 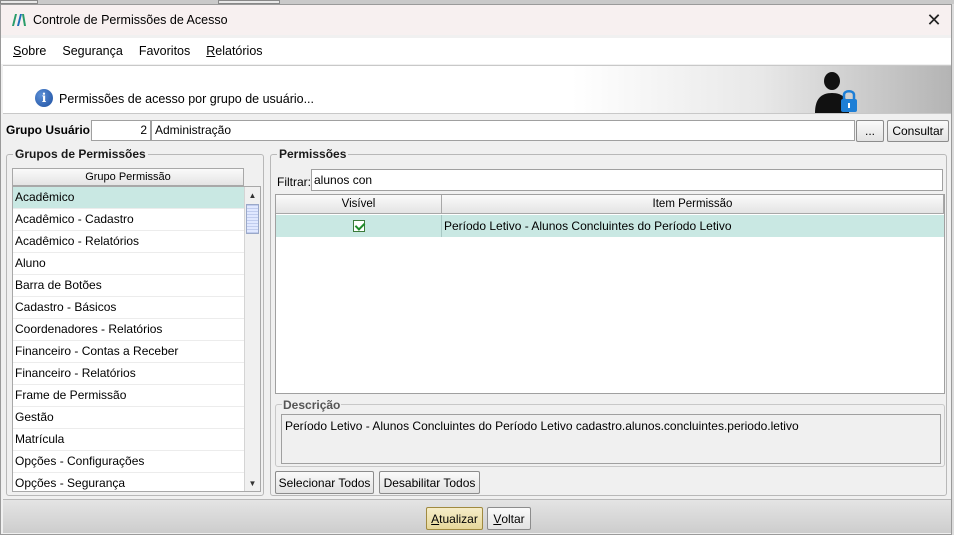 I want to click on grupo-permissao-item: Opções - Segurança, so click(x=129, y=482).